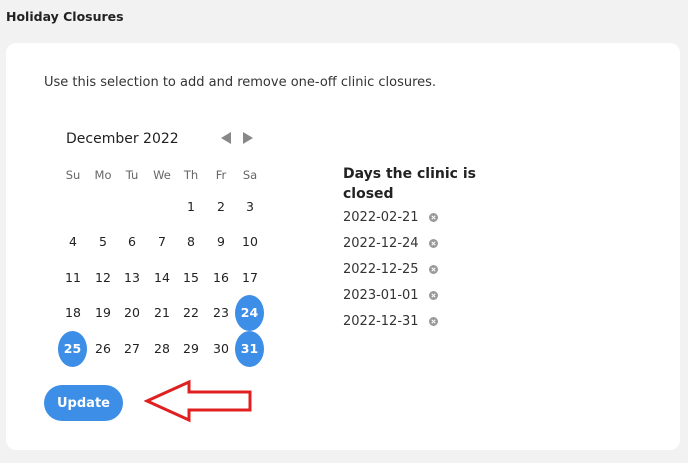 Image resolution: width=688 pixels, height=463 pixels. I want to click on calendar-day-selected: 31, so click(249, 349).